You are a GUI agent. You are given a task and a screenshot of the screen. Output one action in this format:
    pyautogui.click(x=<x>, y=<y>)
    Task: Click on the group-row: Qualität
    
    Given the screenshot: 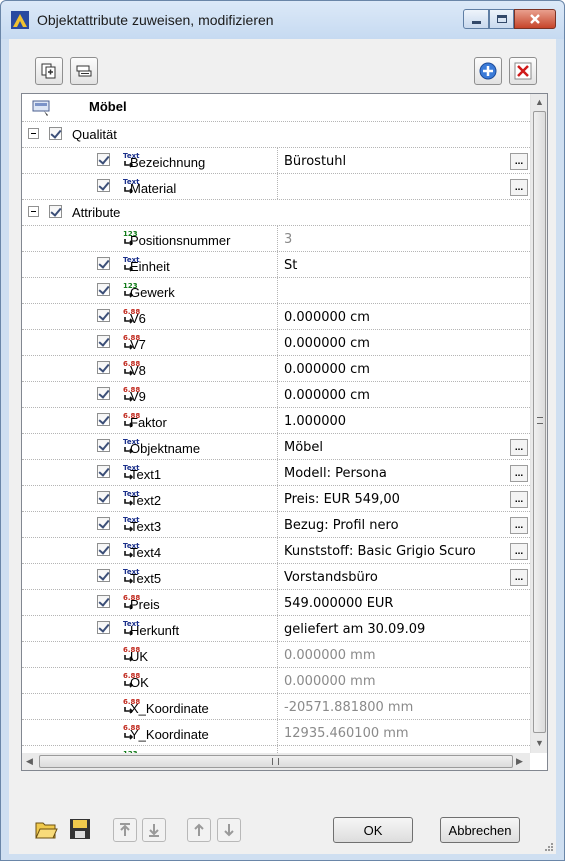 What is the action you would take?
    pyautogui.click(x=276, y=135)
    